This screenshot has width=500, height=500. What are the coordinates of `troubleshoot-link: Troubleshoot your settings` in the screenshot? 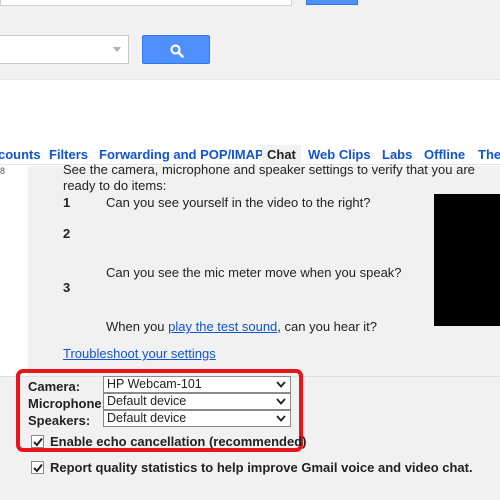 It's located at (139, 353).